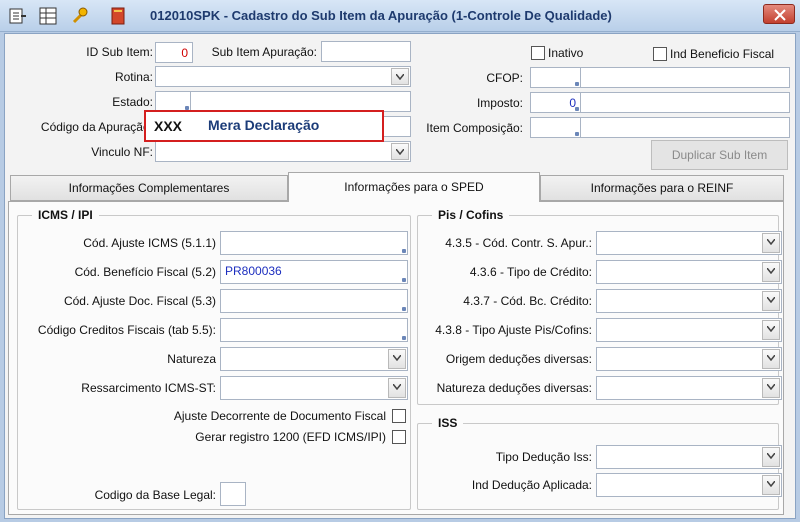  What do you see at coordinates (133, 77) in the screenshot?
I see `rotina-label: Rotina:` at bounding box center [133, 77].